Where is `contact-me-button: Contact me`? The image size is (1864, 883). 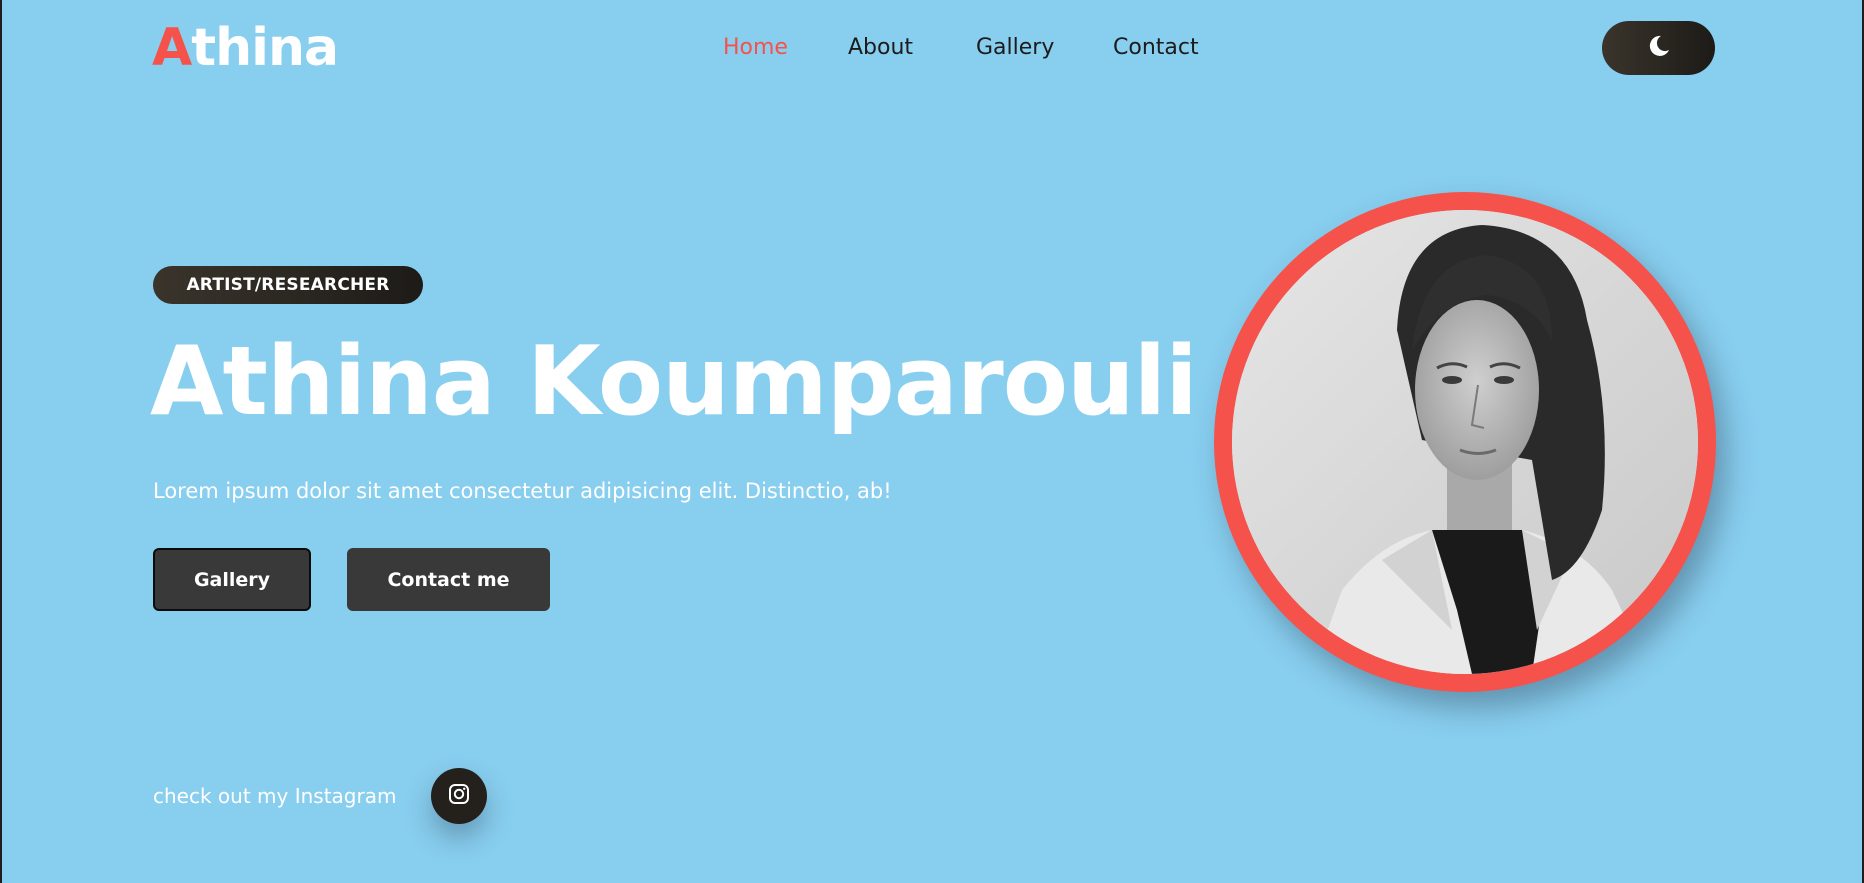
contact-me-button: Contact me is located at coordinates (448, 579).